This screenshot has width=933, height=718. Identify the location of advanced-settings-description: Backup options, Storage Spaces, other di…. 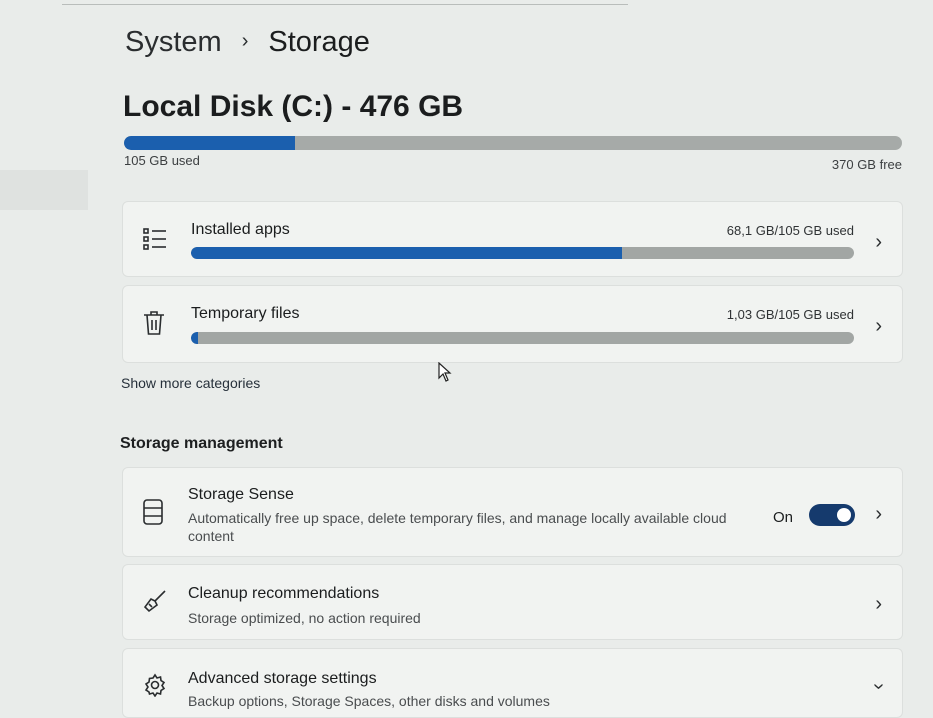
(369, 701).